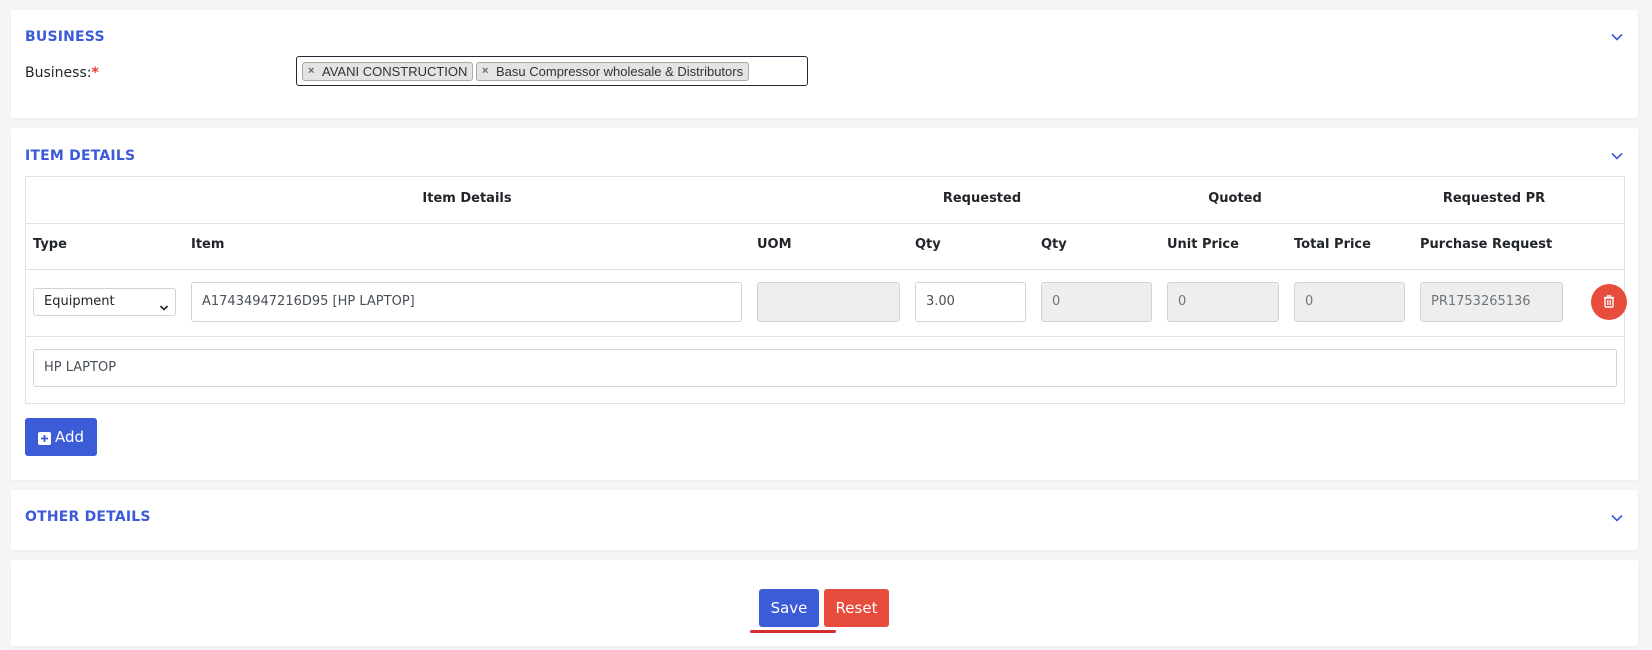 The image size is (1652, 650). Describe the element at coordinates (80, 156) in the screenshot. I see `item-section-title: ITEM DETAILS` at that location.